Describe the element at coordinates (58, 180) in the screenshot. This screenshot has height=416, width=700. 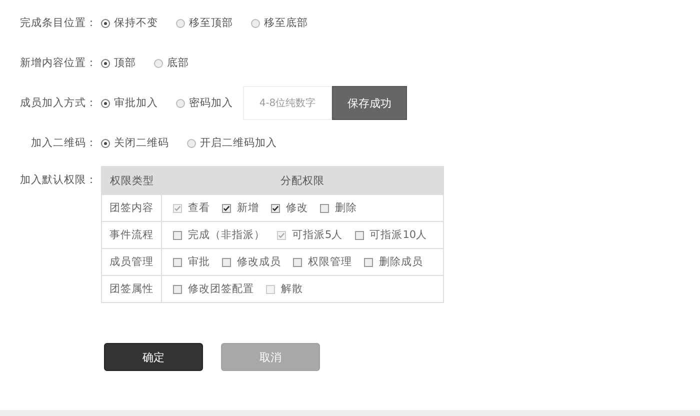
I see `field-label: 加入默认权限：` at that location.